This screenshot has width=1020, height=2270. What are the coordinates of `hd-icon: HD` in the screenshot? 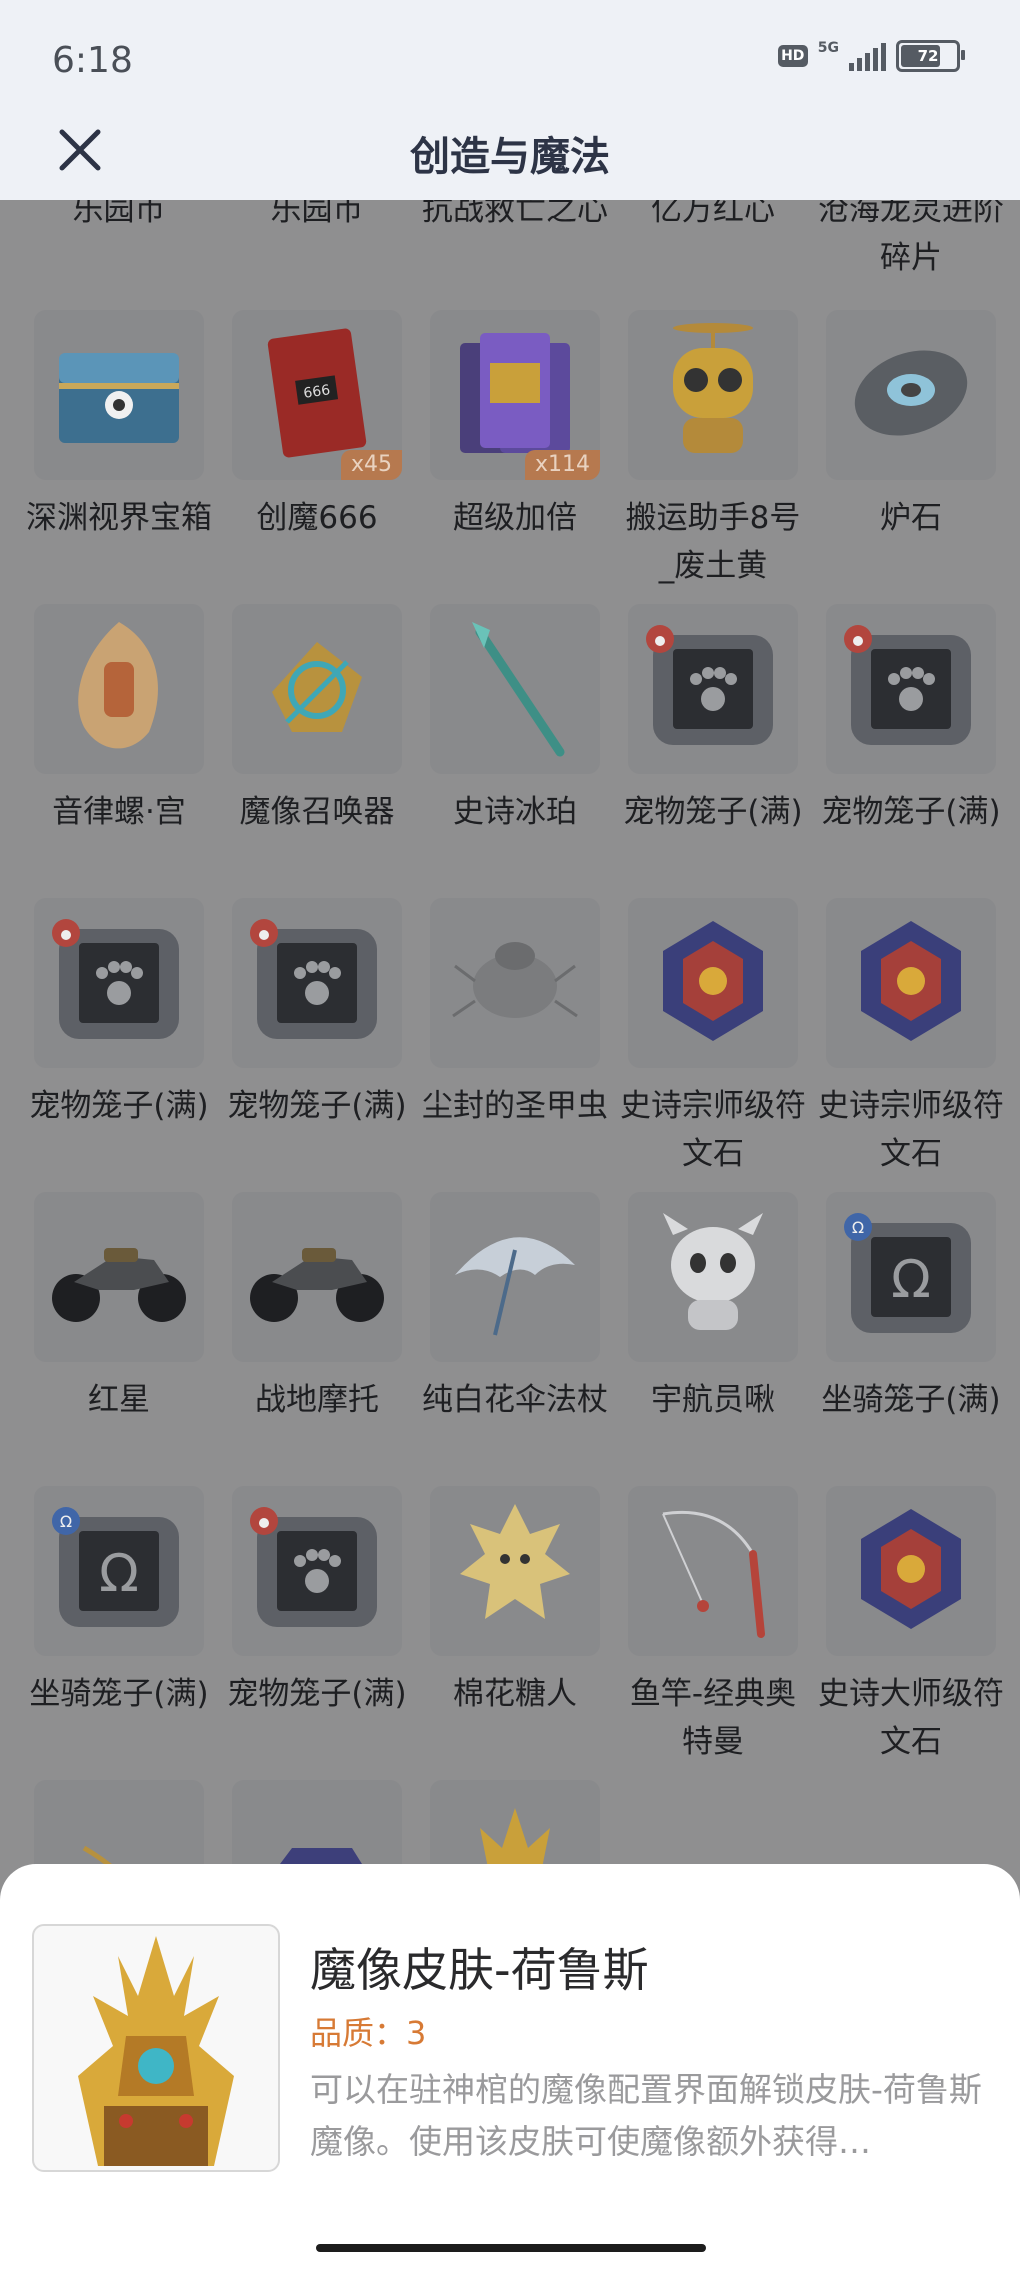 It's located at (792, 56).